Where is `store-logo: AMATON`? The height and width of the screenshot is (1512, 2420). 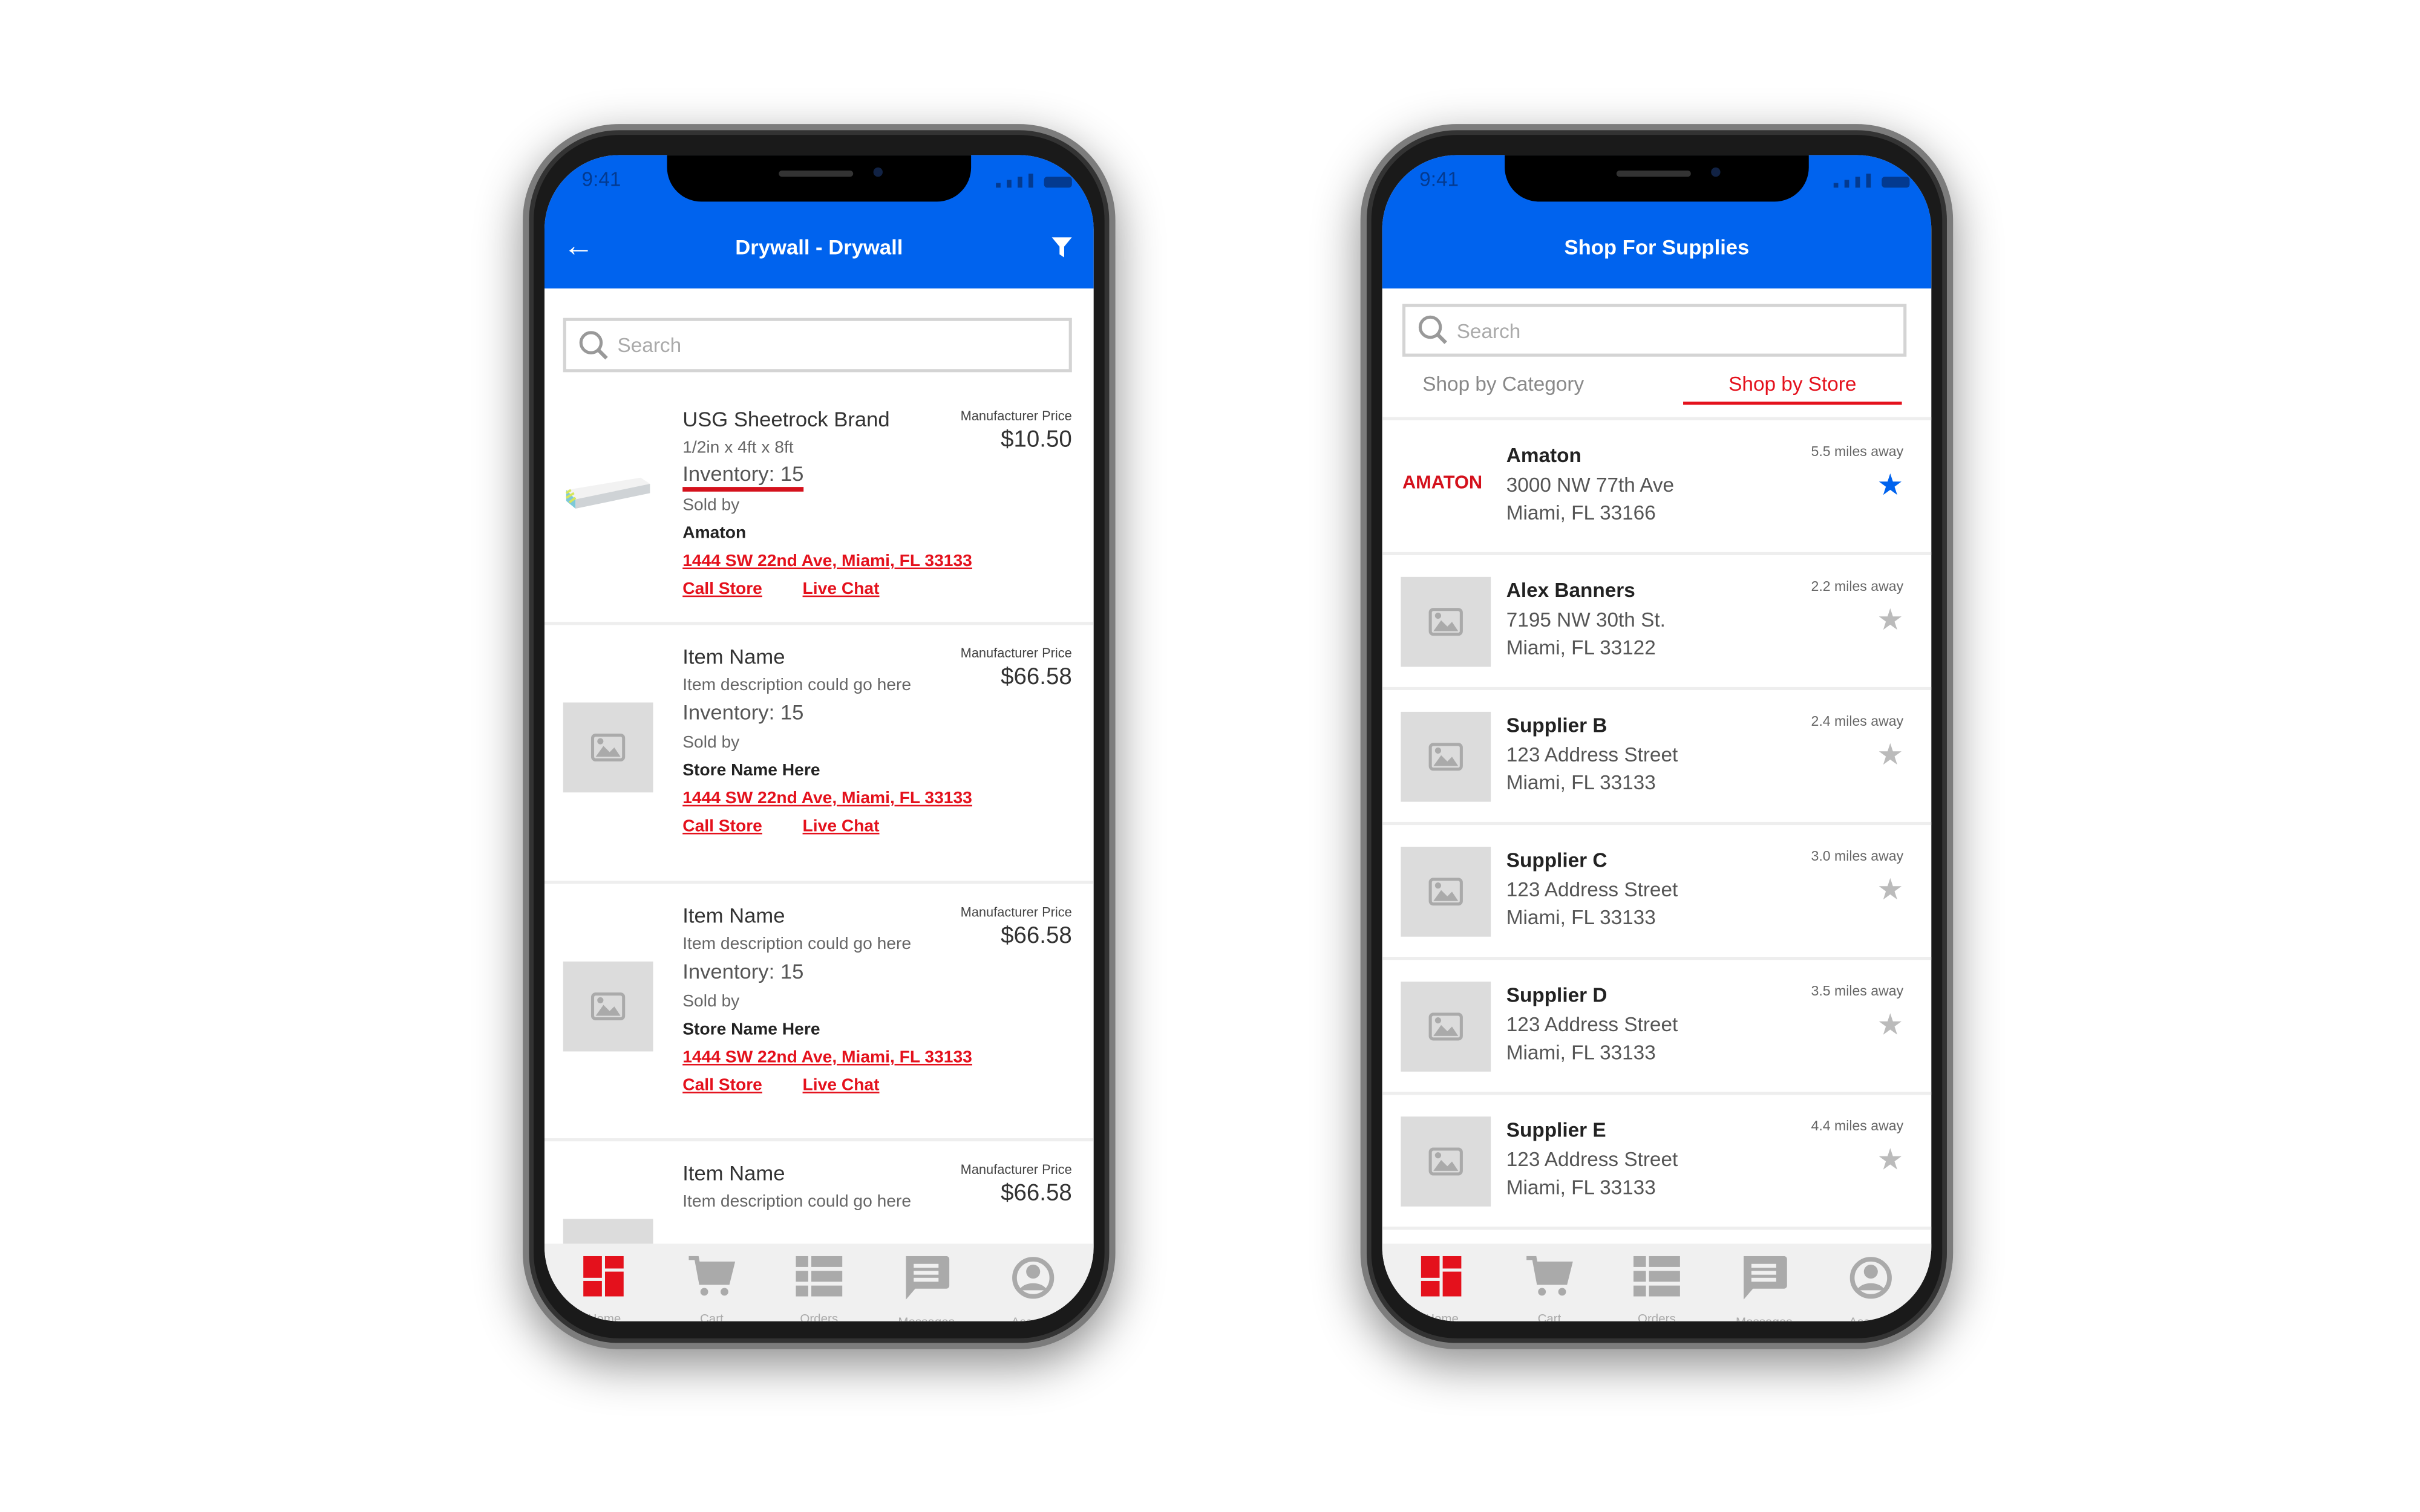
store-logo: AMATON is located at coordinates (1442, 483).